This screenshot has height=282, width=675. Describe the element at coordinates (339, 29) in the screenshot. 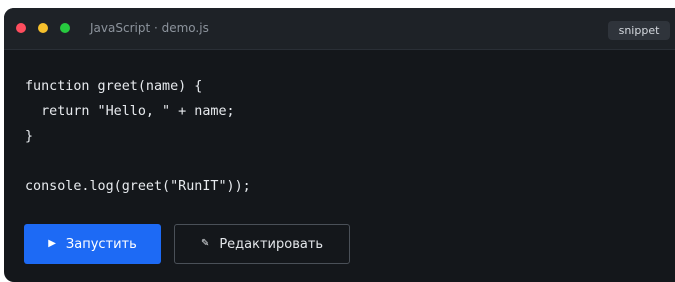

I see `title-bar: JavaScript · demo.js snippet` at that location.